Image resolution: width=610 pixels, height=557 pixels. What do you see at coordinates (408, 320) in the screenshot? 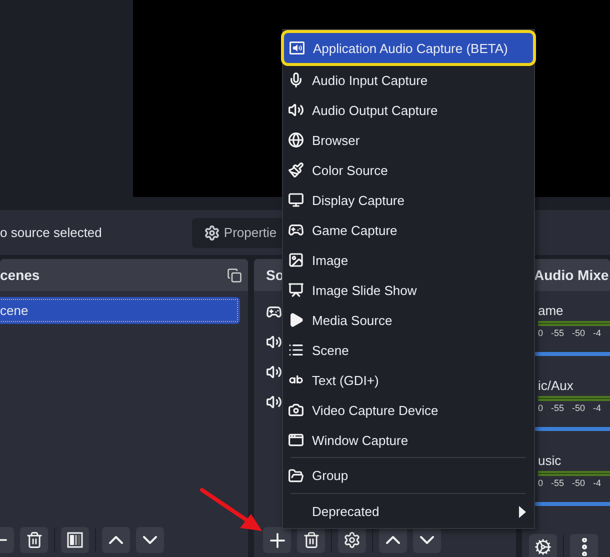
I see `menu-item: Media Source` at bounding box center [408, 320].